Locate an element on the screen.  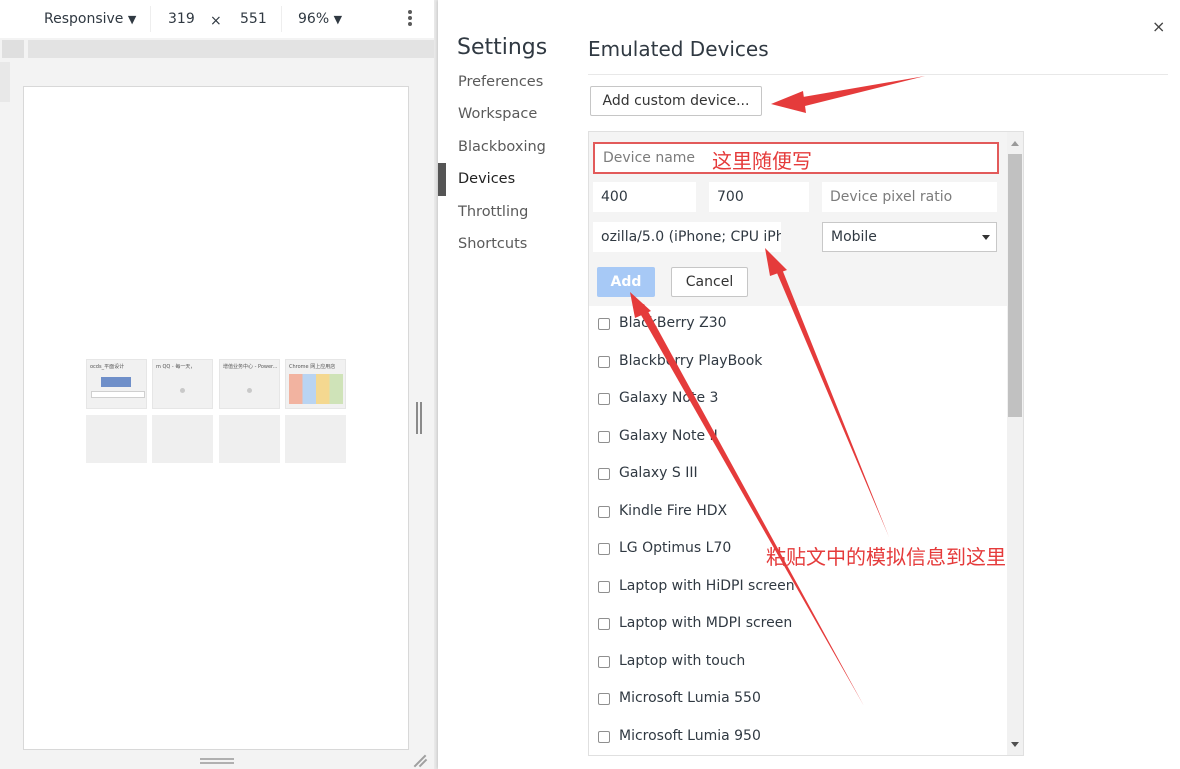
tile-title: Chrome 网上应用店 is located at coordinates (312, 367).